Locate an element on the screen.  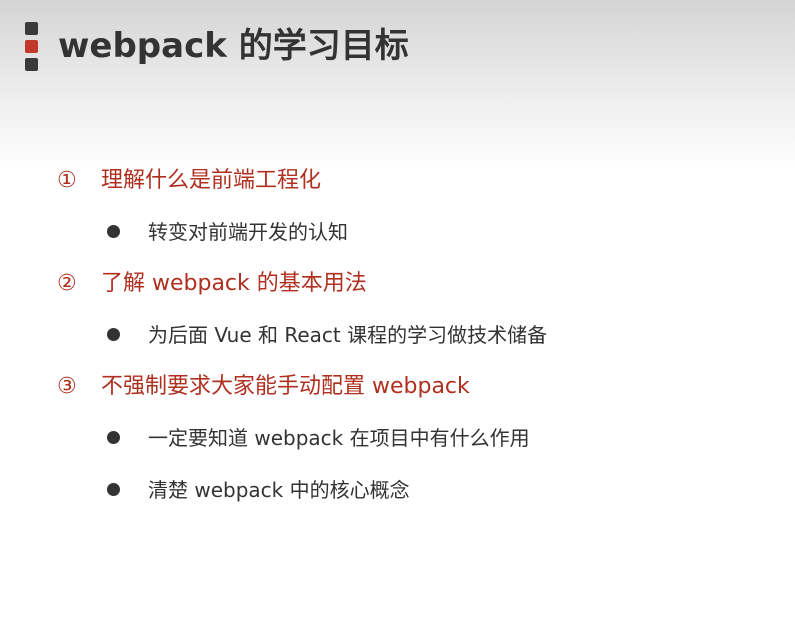
sub-item-text: 为后面 Vue 和 React 课程的学习做技术储备 is located at coordinates (348, 335).